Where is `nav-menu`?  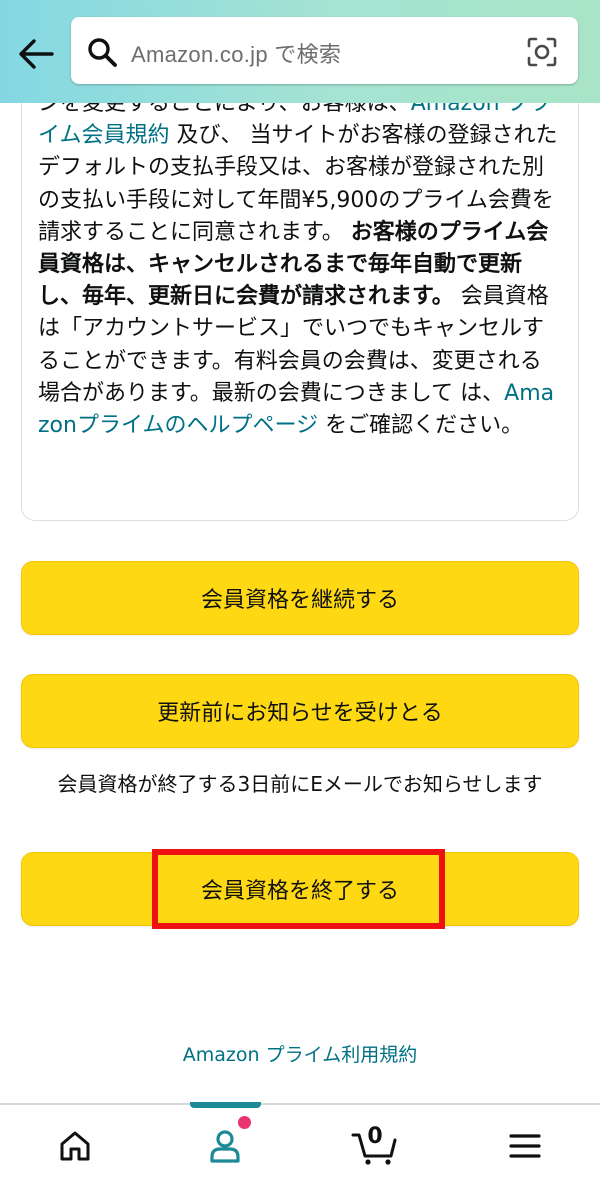 nav-menu is located at coordinates (525, 1146).